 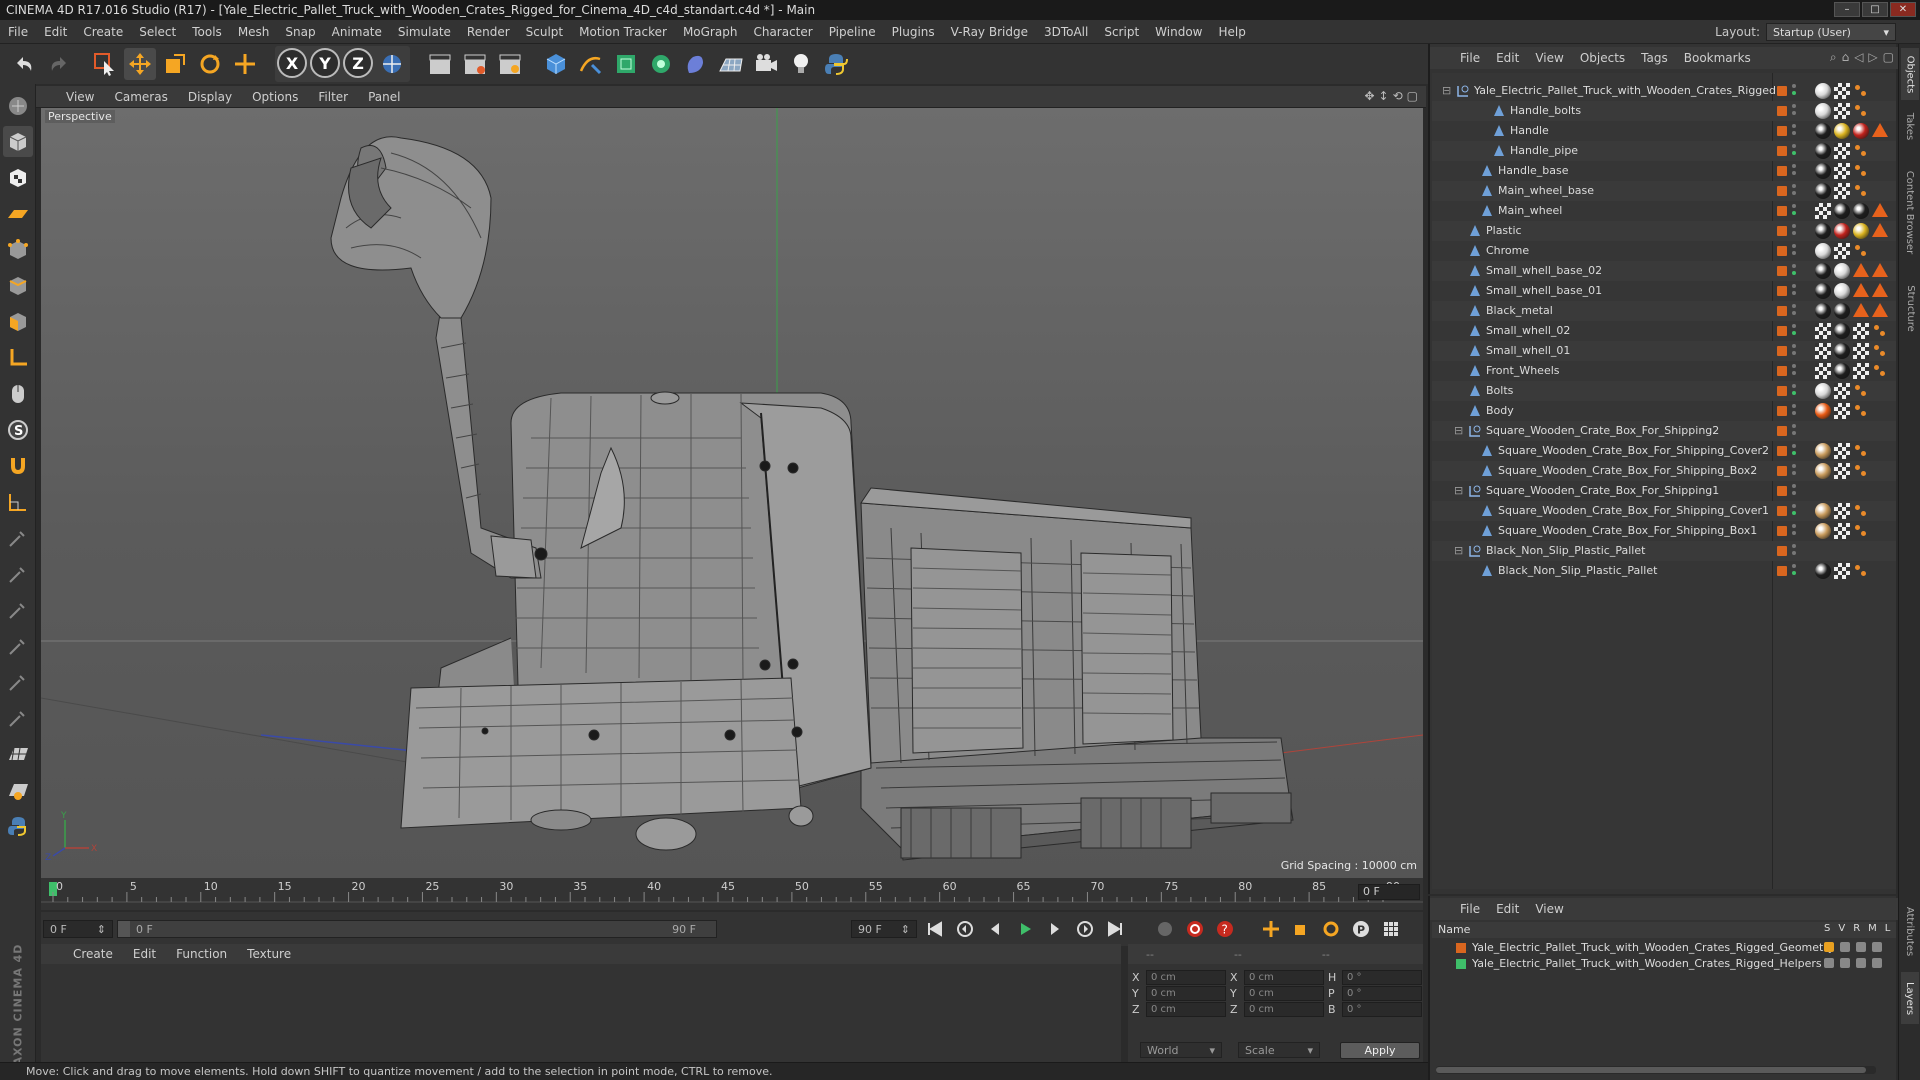 I want to click on floor-button, so click(x=731, y=64).